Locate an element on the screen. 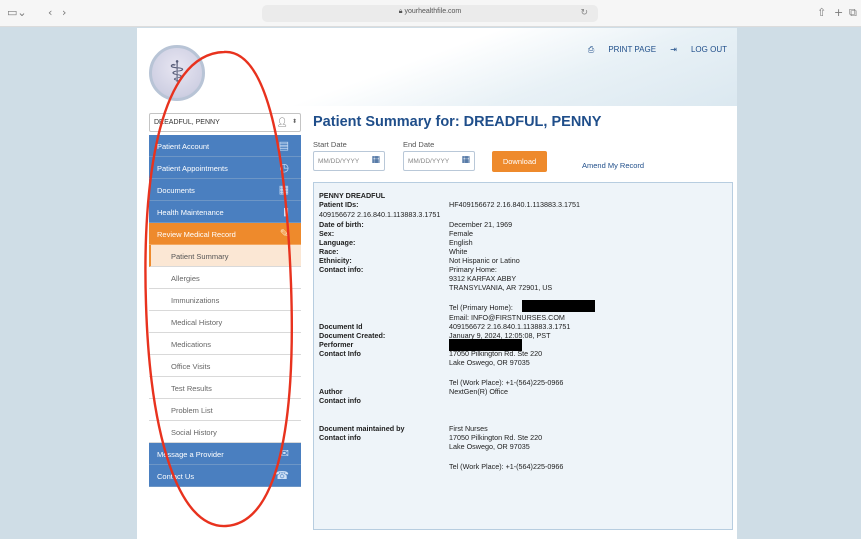 The height and width of the screenshot is (539, 861). performer-address-2: Lake Oswego, OR 97035 is located at coordinates (489, 362).